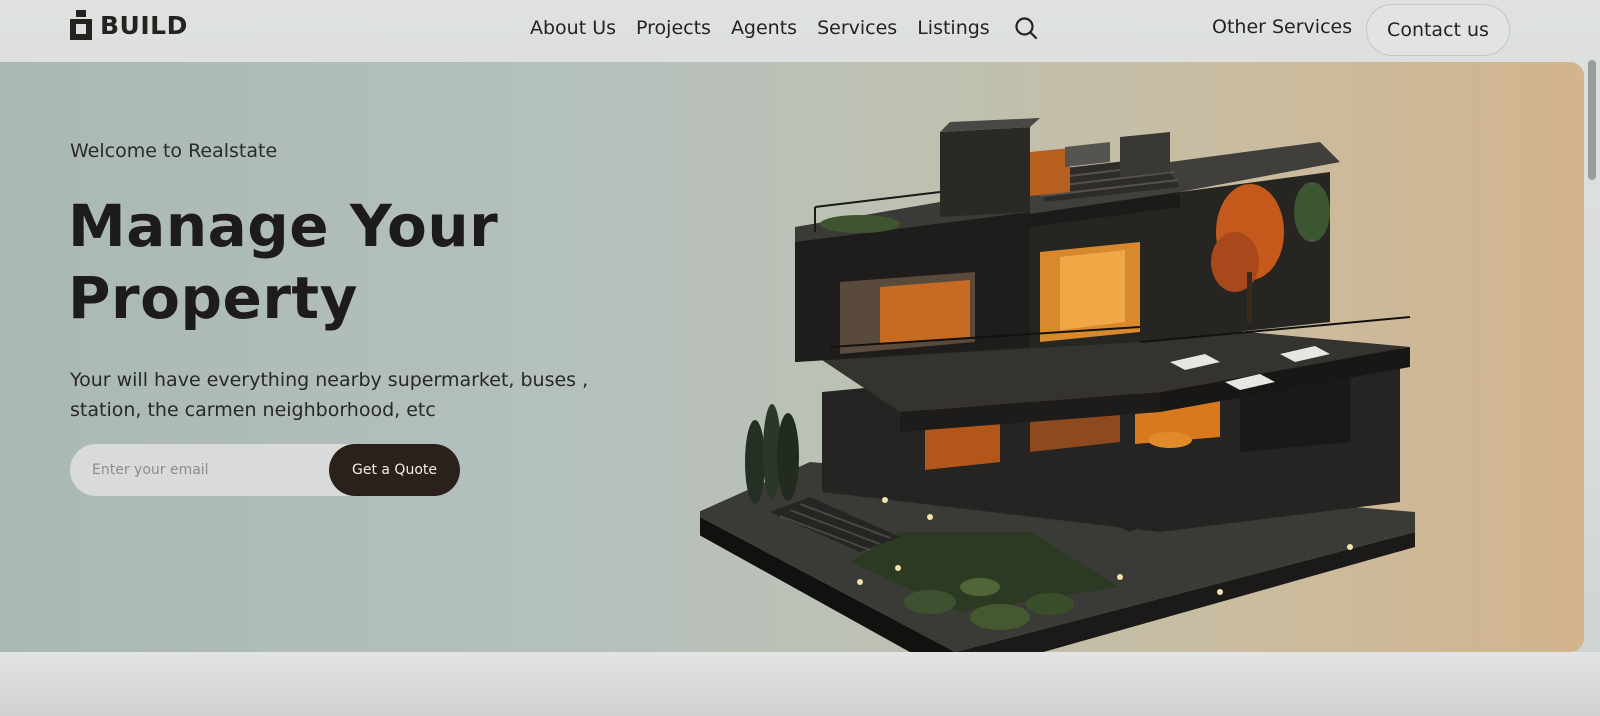 Image resolution: width=1600 pixels, height=716 pixels. I want to click on get-quote-button: Get a Quote, so click(394, 470).